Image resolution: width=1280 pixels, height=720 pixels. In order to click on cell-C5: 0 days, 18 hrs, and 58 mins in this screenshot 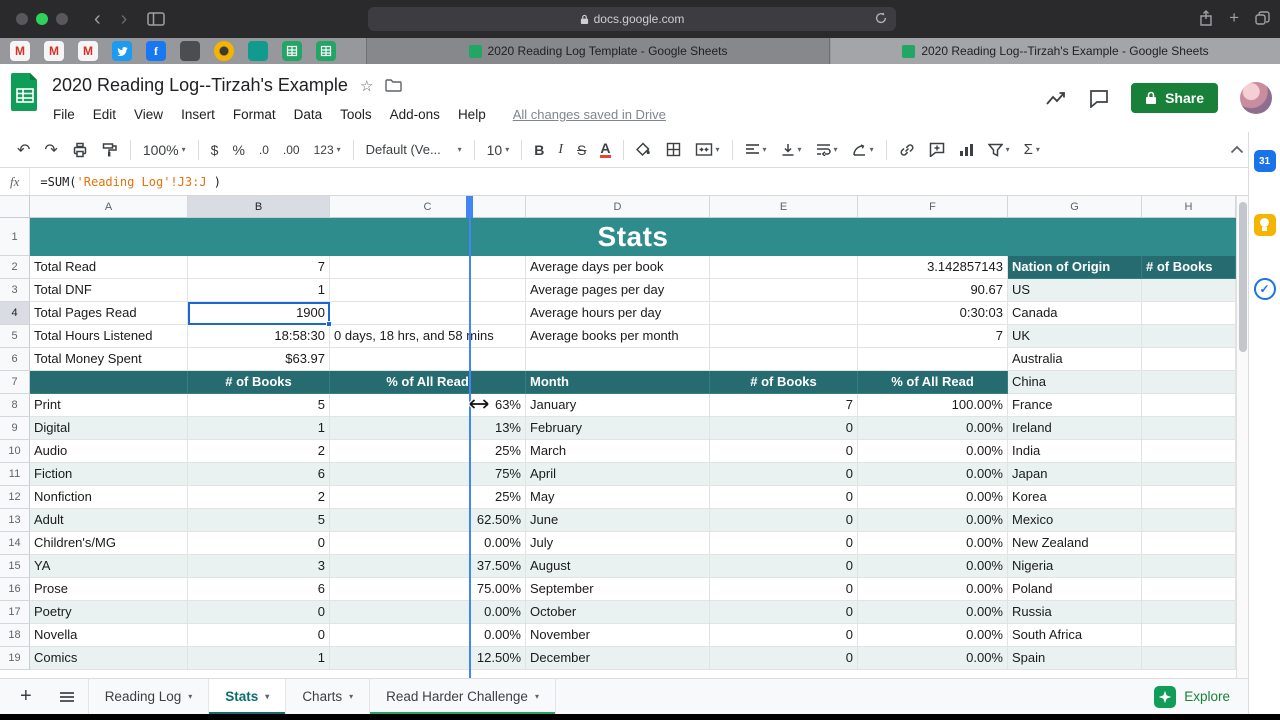, I will do `click(428, 336)`.